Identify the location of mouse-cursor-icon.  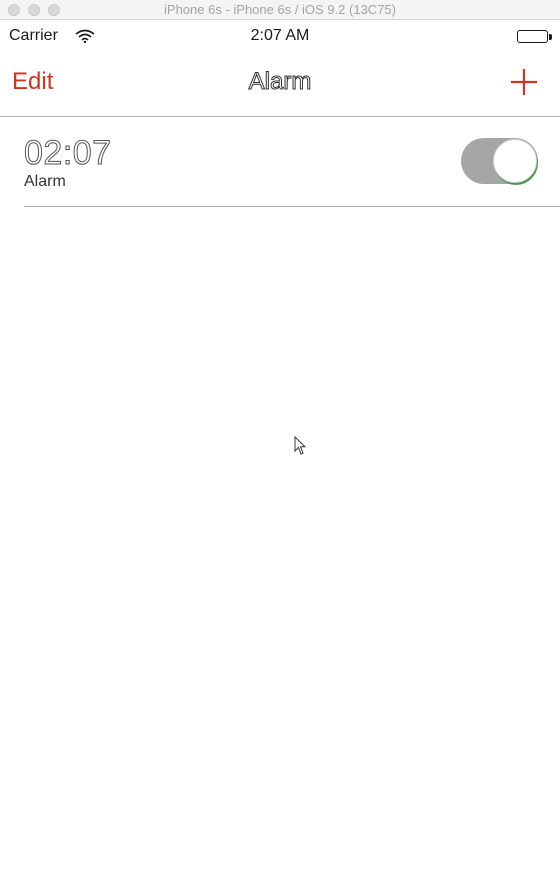
(300, 445).